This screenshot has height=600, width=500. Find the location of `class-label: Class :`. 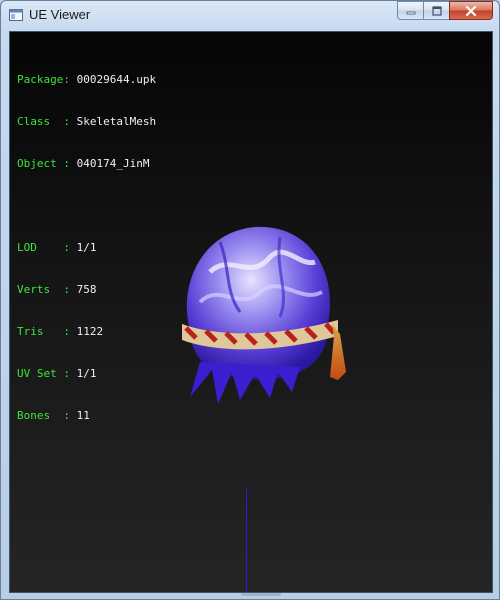

class-label: Class : is located at coordinates (43, 121).